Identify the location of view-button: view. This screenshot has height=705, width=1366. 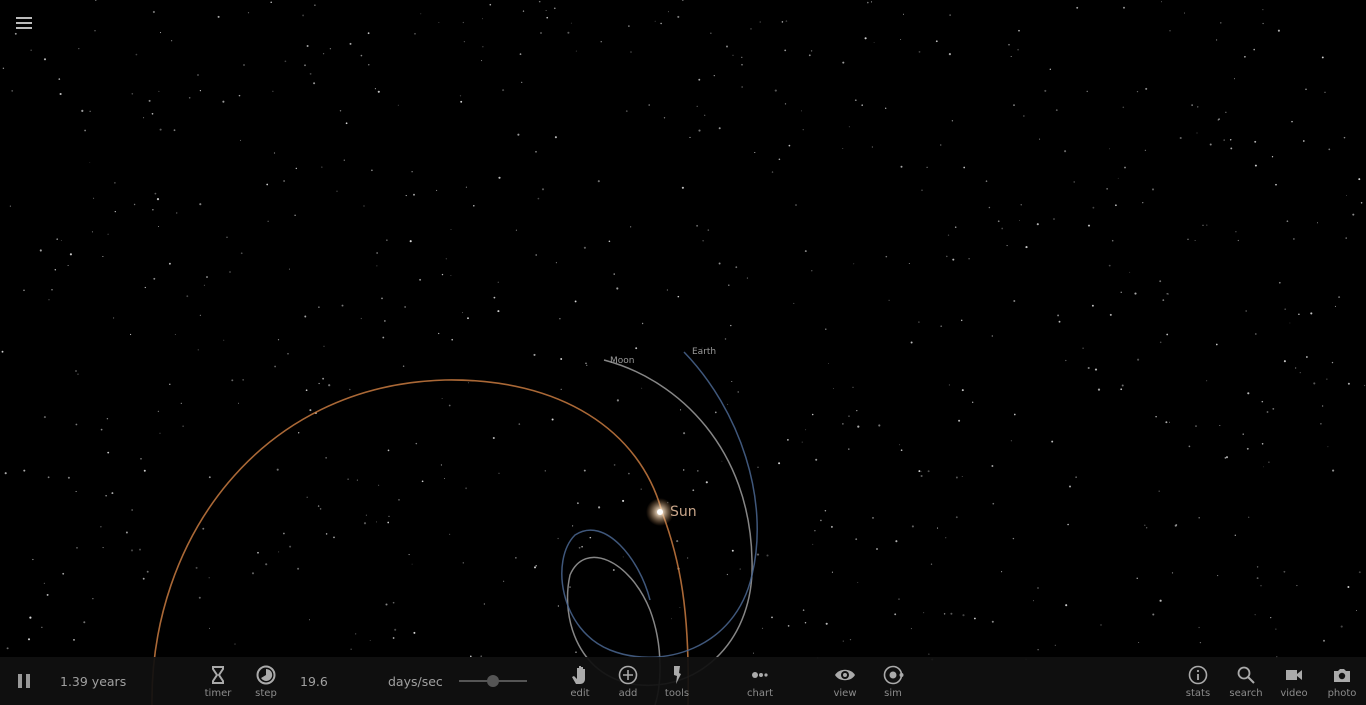
(845, 681).